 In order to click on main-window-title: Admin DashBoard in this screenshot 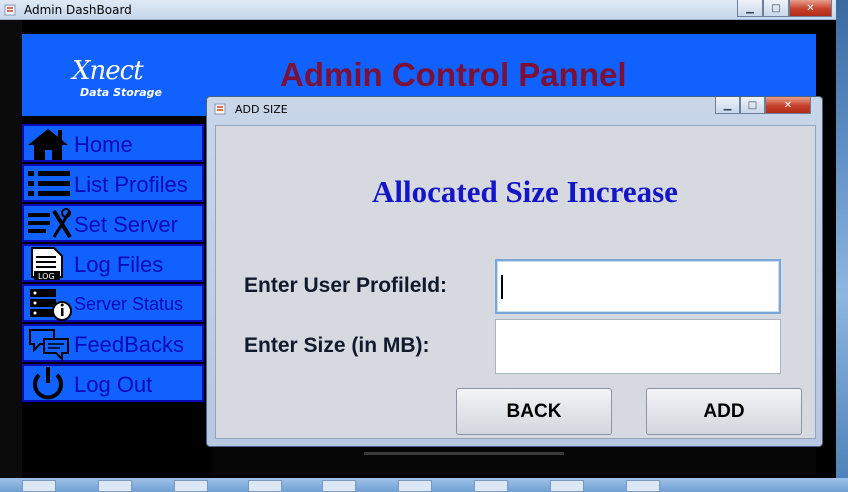, I will do `click(78, 10)`.